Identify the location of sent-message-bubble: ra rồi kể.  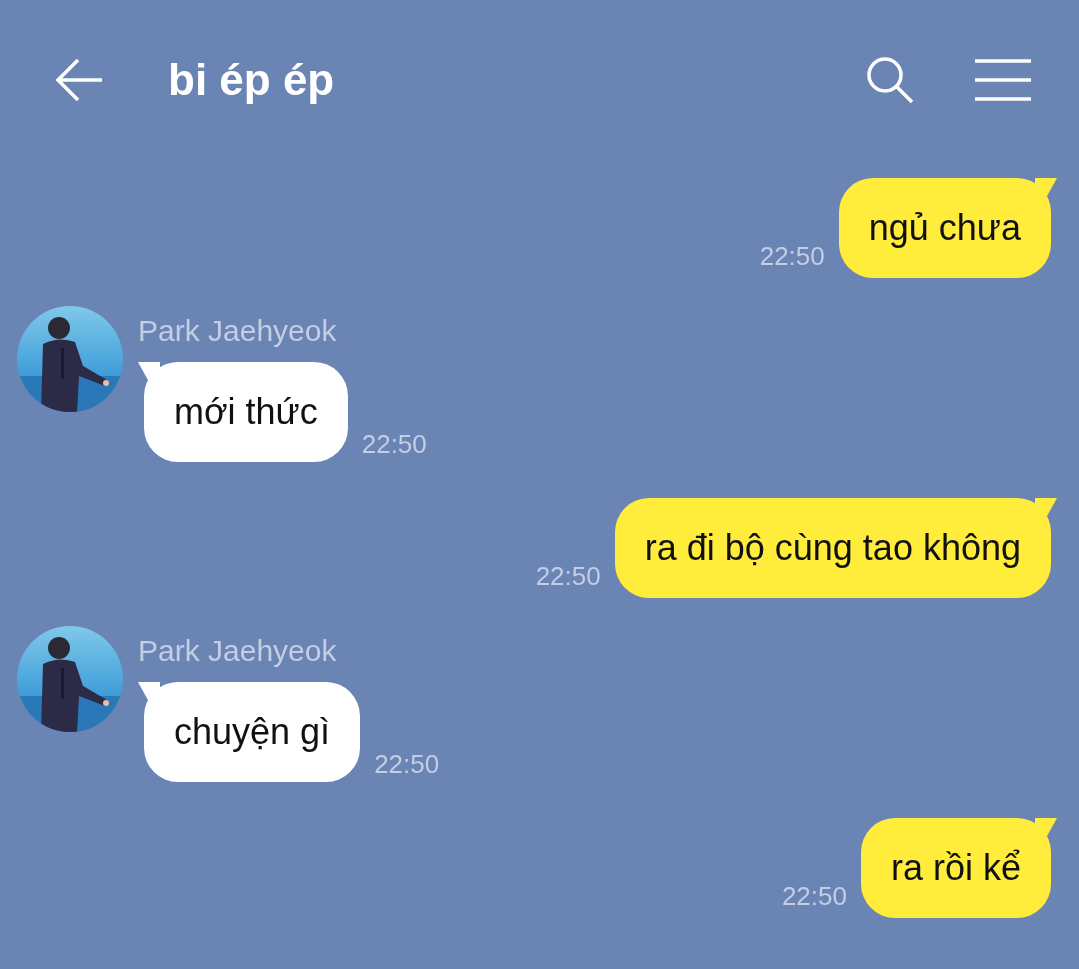
(958, 868).